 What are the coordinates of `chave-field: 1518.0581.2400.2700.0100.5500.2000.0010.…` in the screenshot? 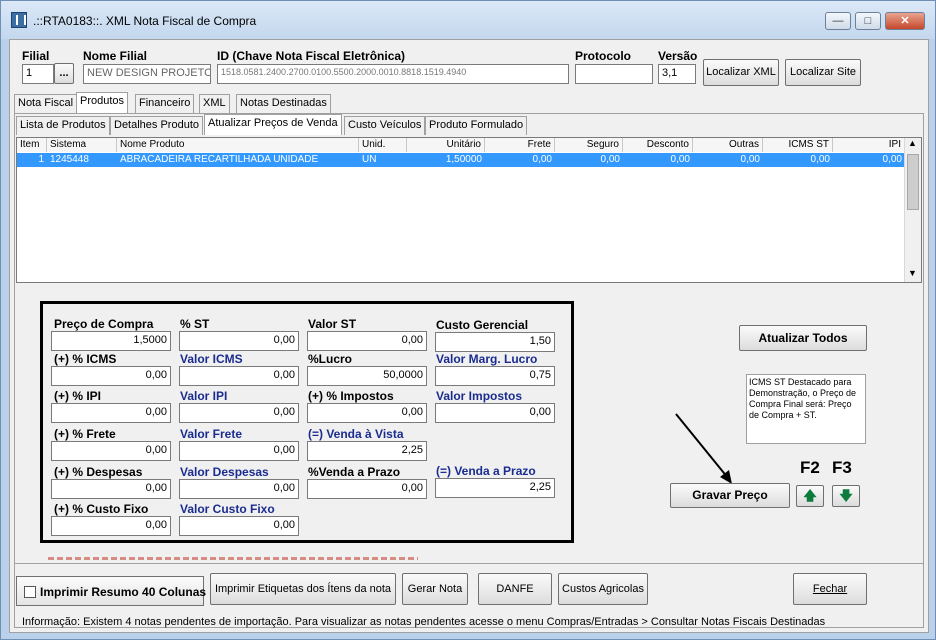 It's located at (393, 74).